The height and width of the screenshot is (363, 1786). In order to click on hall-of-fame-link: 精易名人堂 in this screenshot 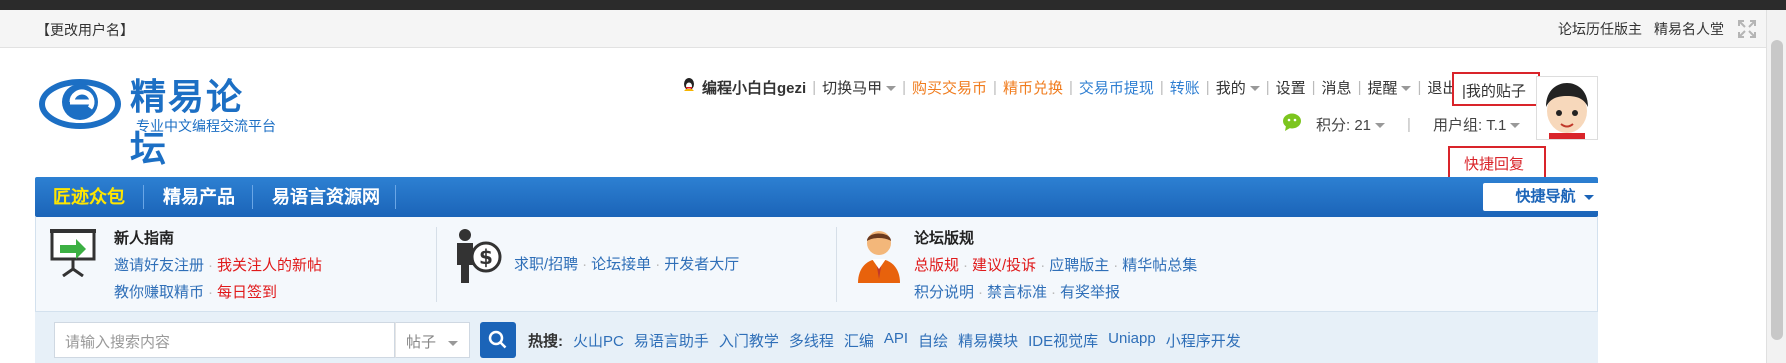, I will do `click(1689, 29)`.